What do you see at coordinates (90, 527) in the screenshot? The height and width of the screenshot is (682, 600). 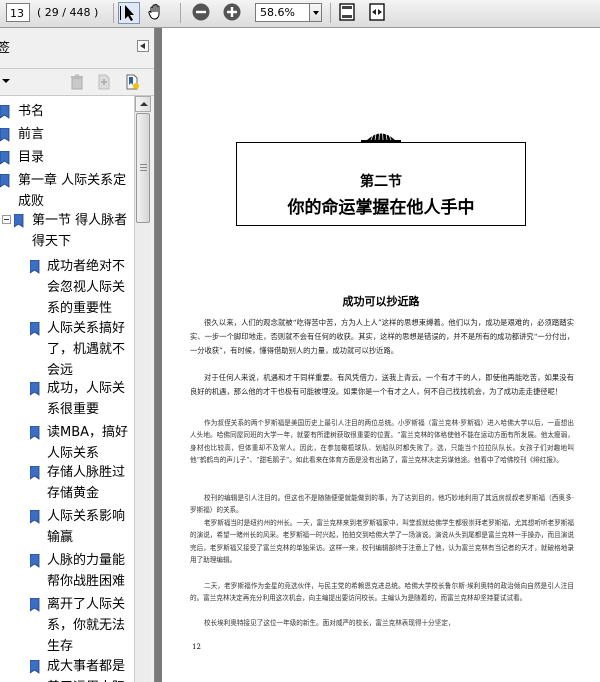 I see `bookmark-item-sub6: 人际关系影响输赢` at bounding box center [90, 527].